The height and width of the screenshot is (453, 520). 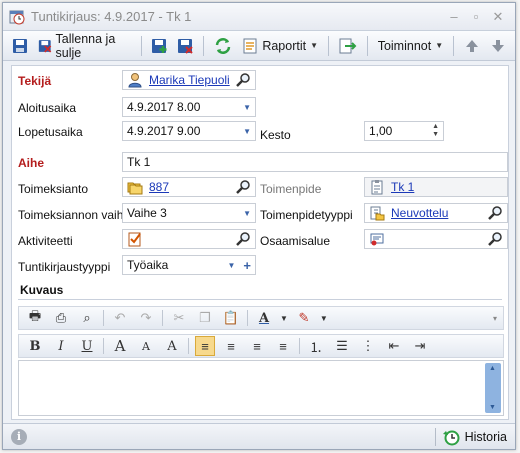 What do you see at coordinates (189, 239) in the screenshot?
I see `aktiviteetti-field` at bounding box center [189, 239].